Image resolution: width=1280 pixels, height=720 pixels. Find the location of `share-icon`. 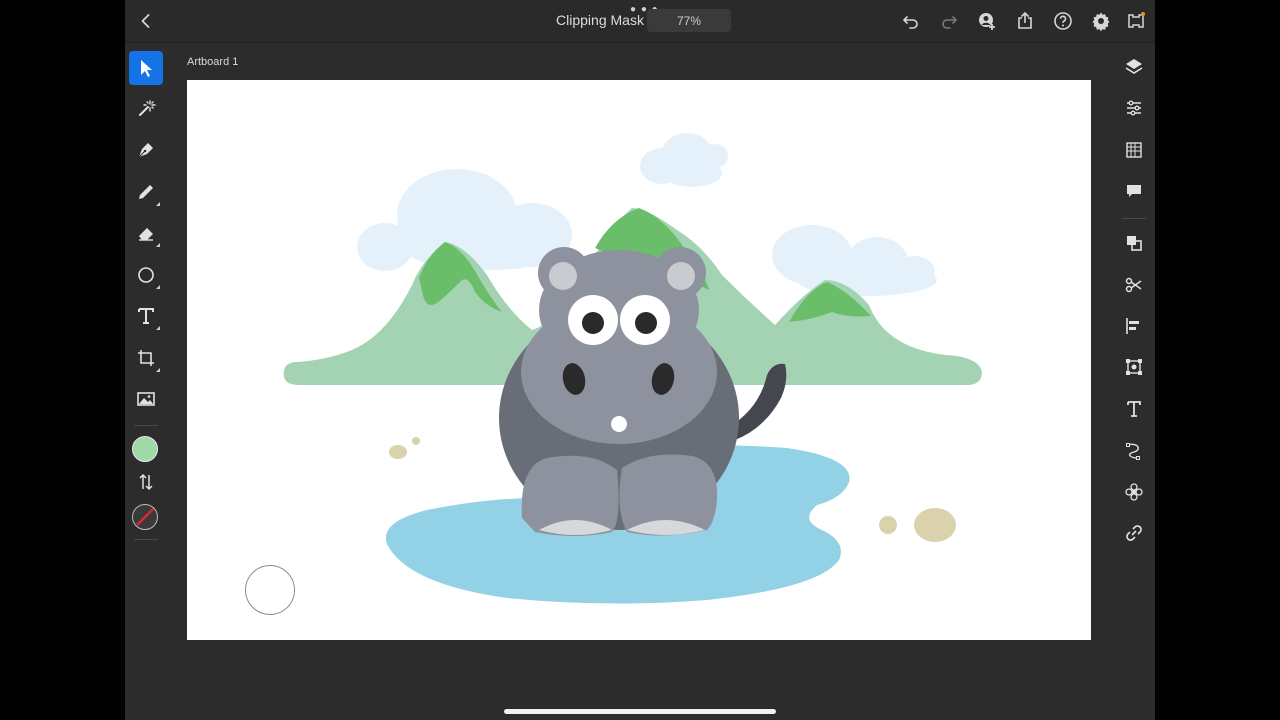

share-icon is located at coordinates (1025, 21).